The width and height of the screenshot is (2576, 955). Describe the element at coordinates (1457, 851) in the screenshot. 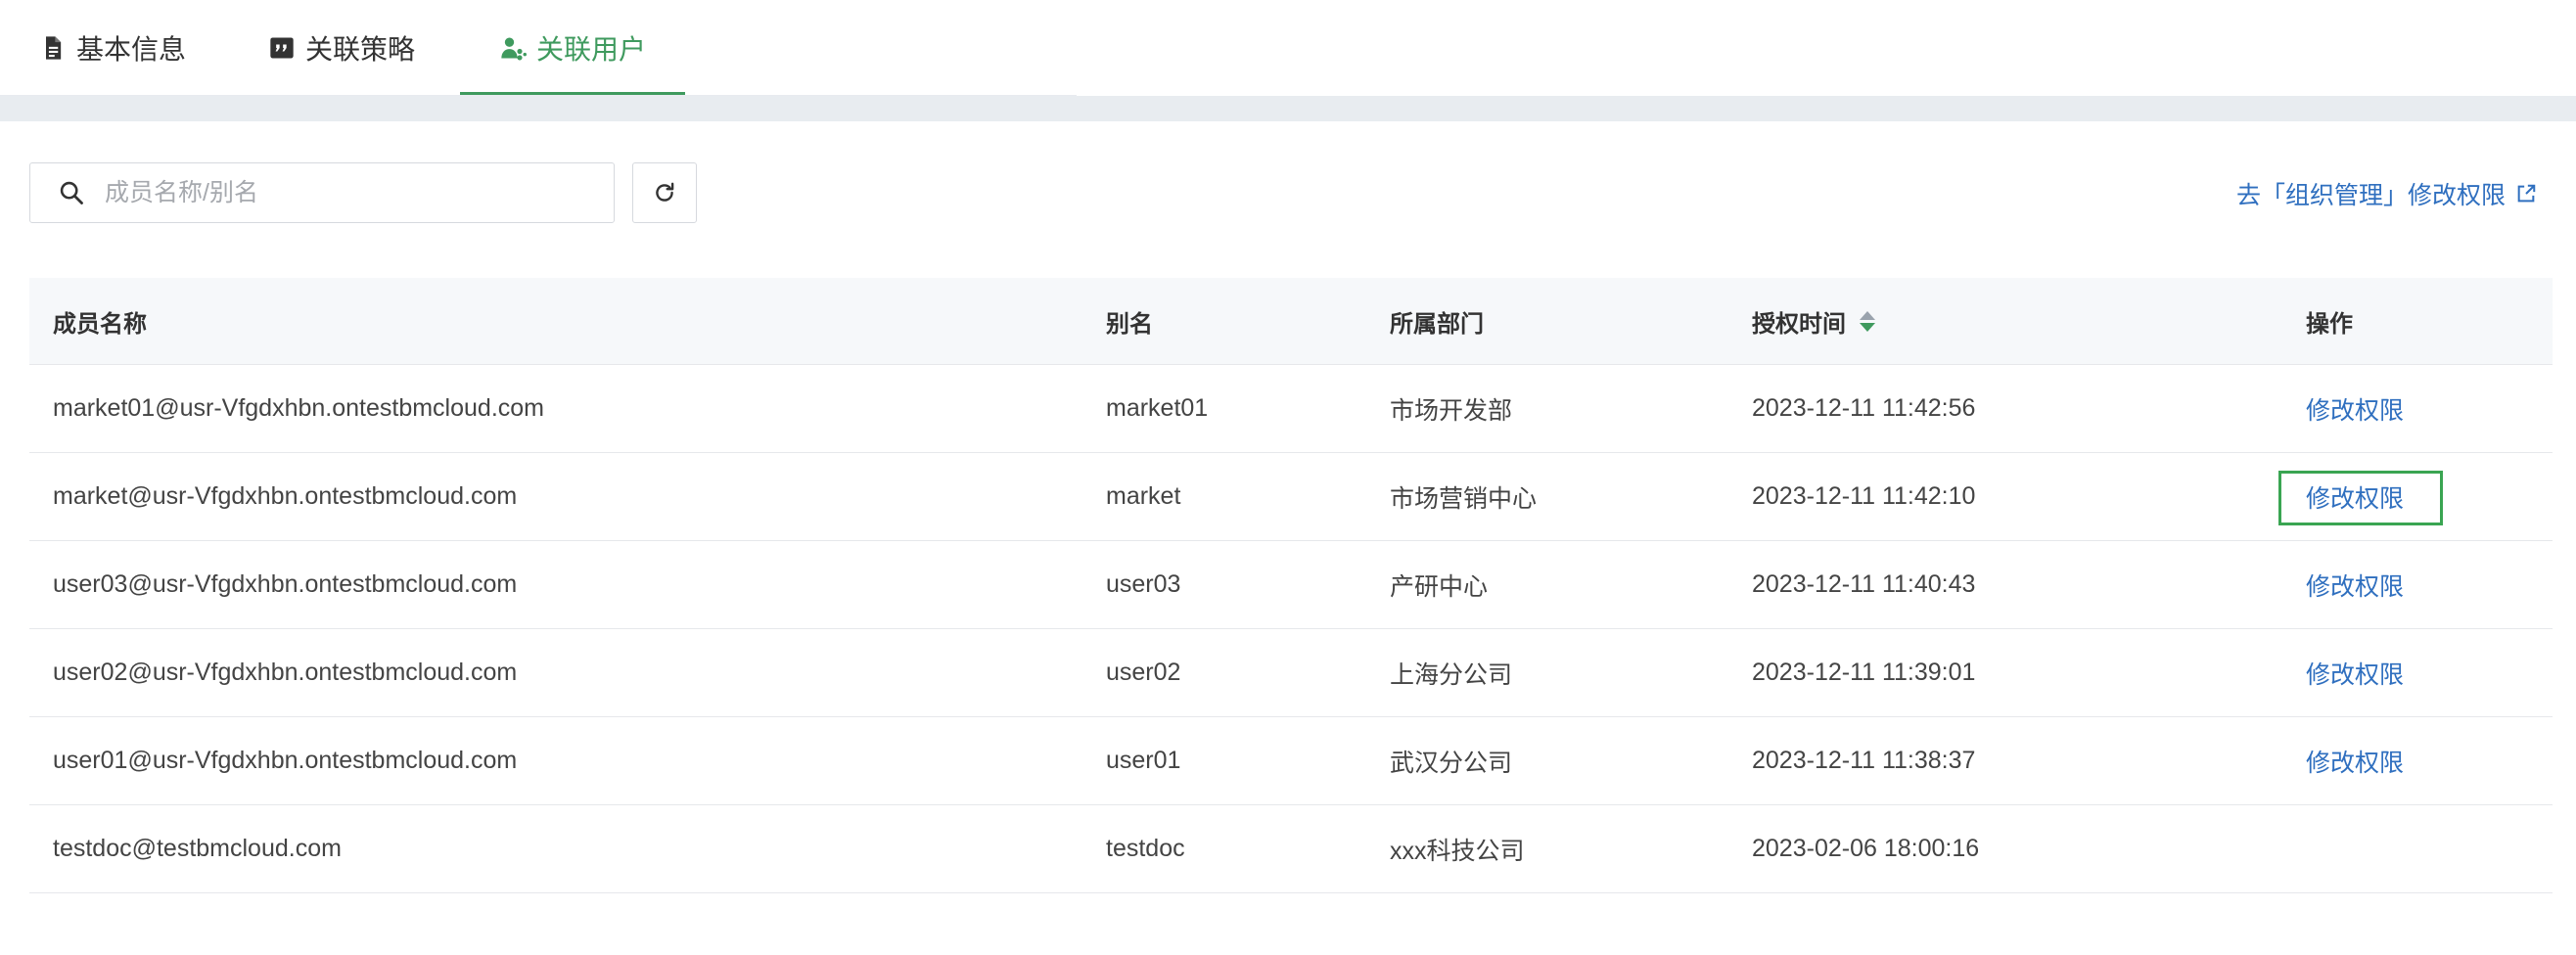

I see `member-department: xxx科技公司` at that location.